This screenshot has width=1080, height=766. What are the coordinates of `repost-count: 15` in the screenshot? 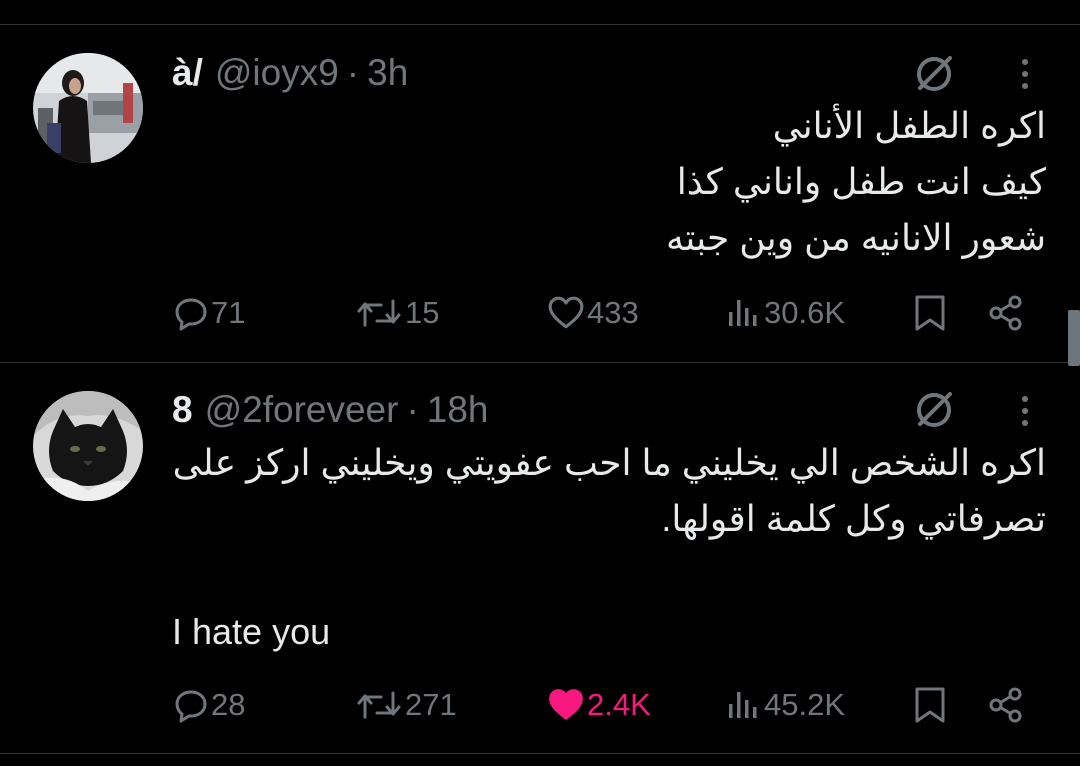 It's located at (422, 312).